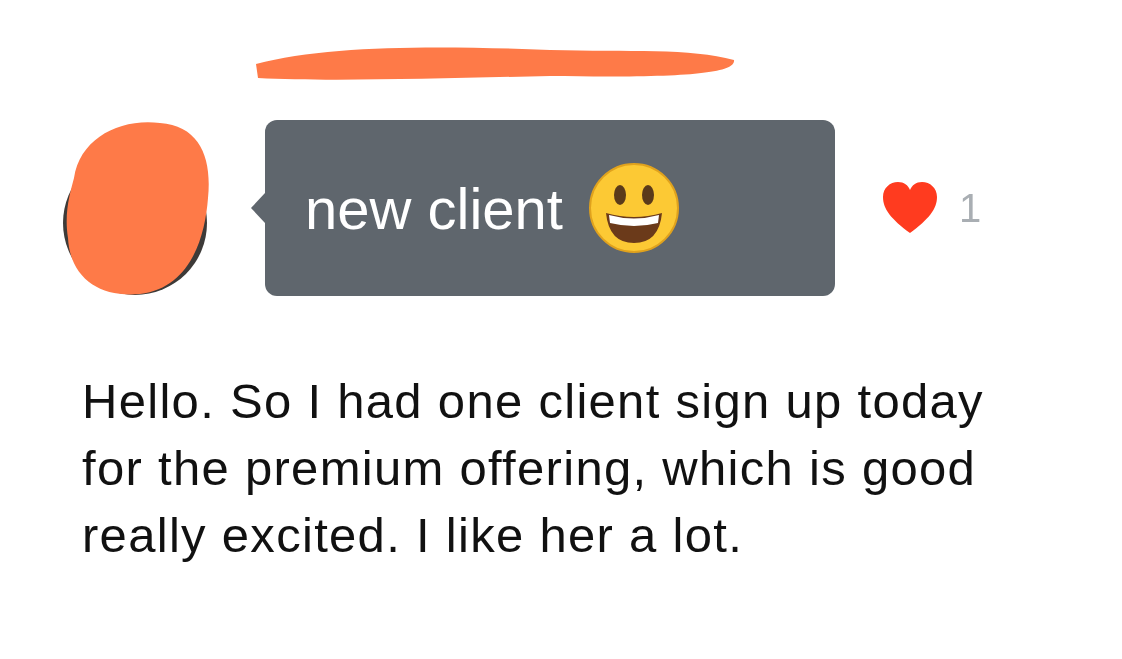 This screenshot has width=1122, height=659. I want to click on heart-icon, so click(910, 208).